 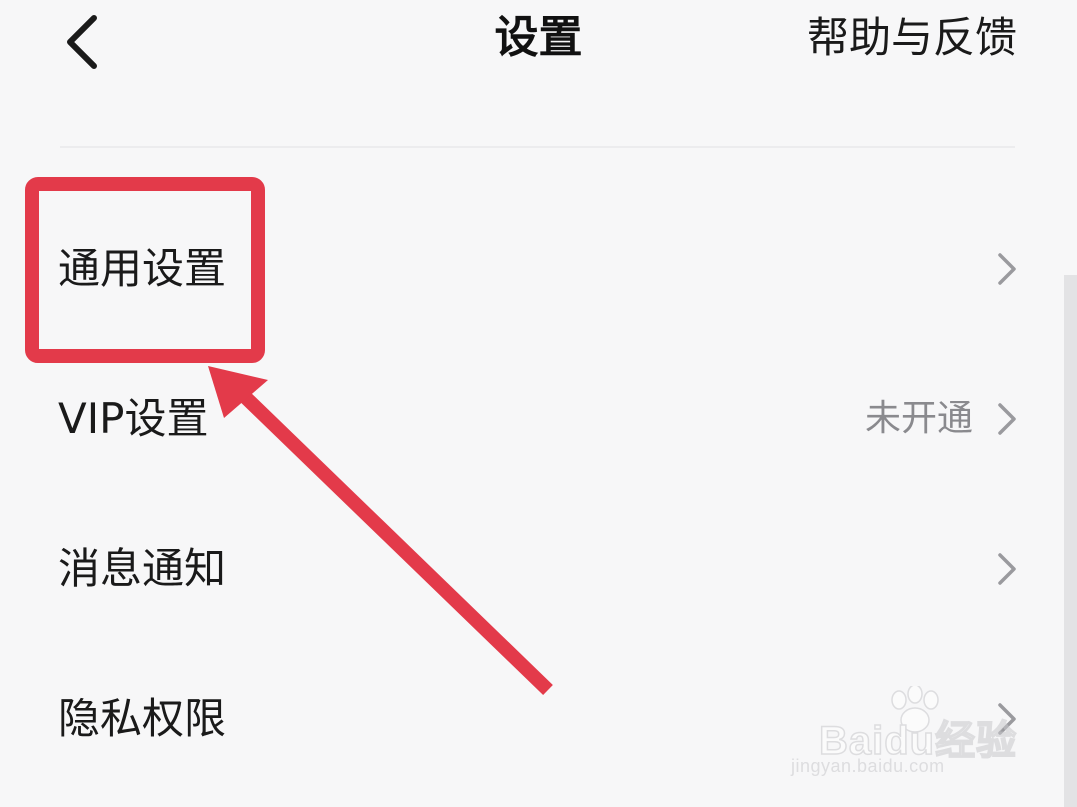 I want to click on scrollbar, so click(x=1070, y=541).